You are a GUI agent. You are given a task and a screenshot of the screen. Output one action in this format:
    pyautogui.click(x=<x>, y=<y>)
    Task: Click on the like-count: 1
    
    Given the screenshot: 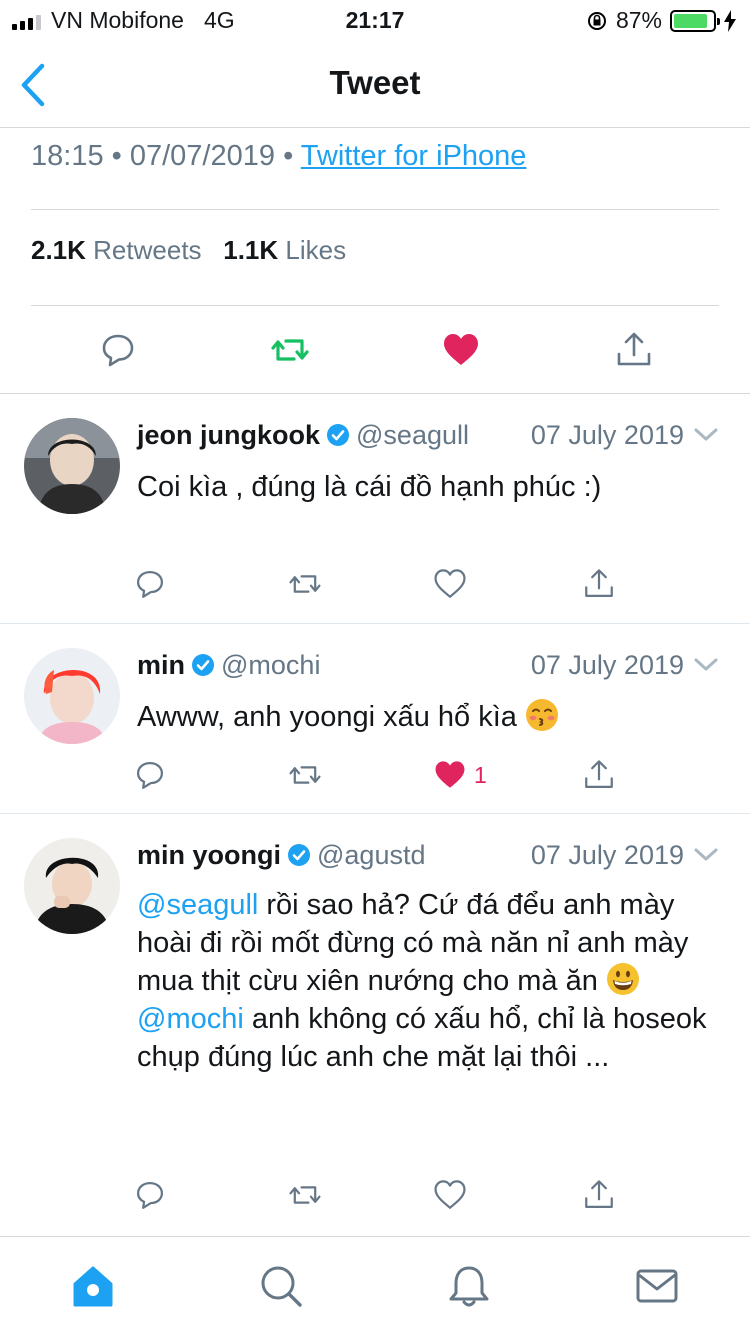 What is the action you would take?
    pyautogui.click(x=480, y=775)
    